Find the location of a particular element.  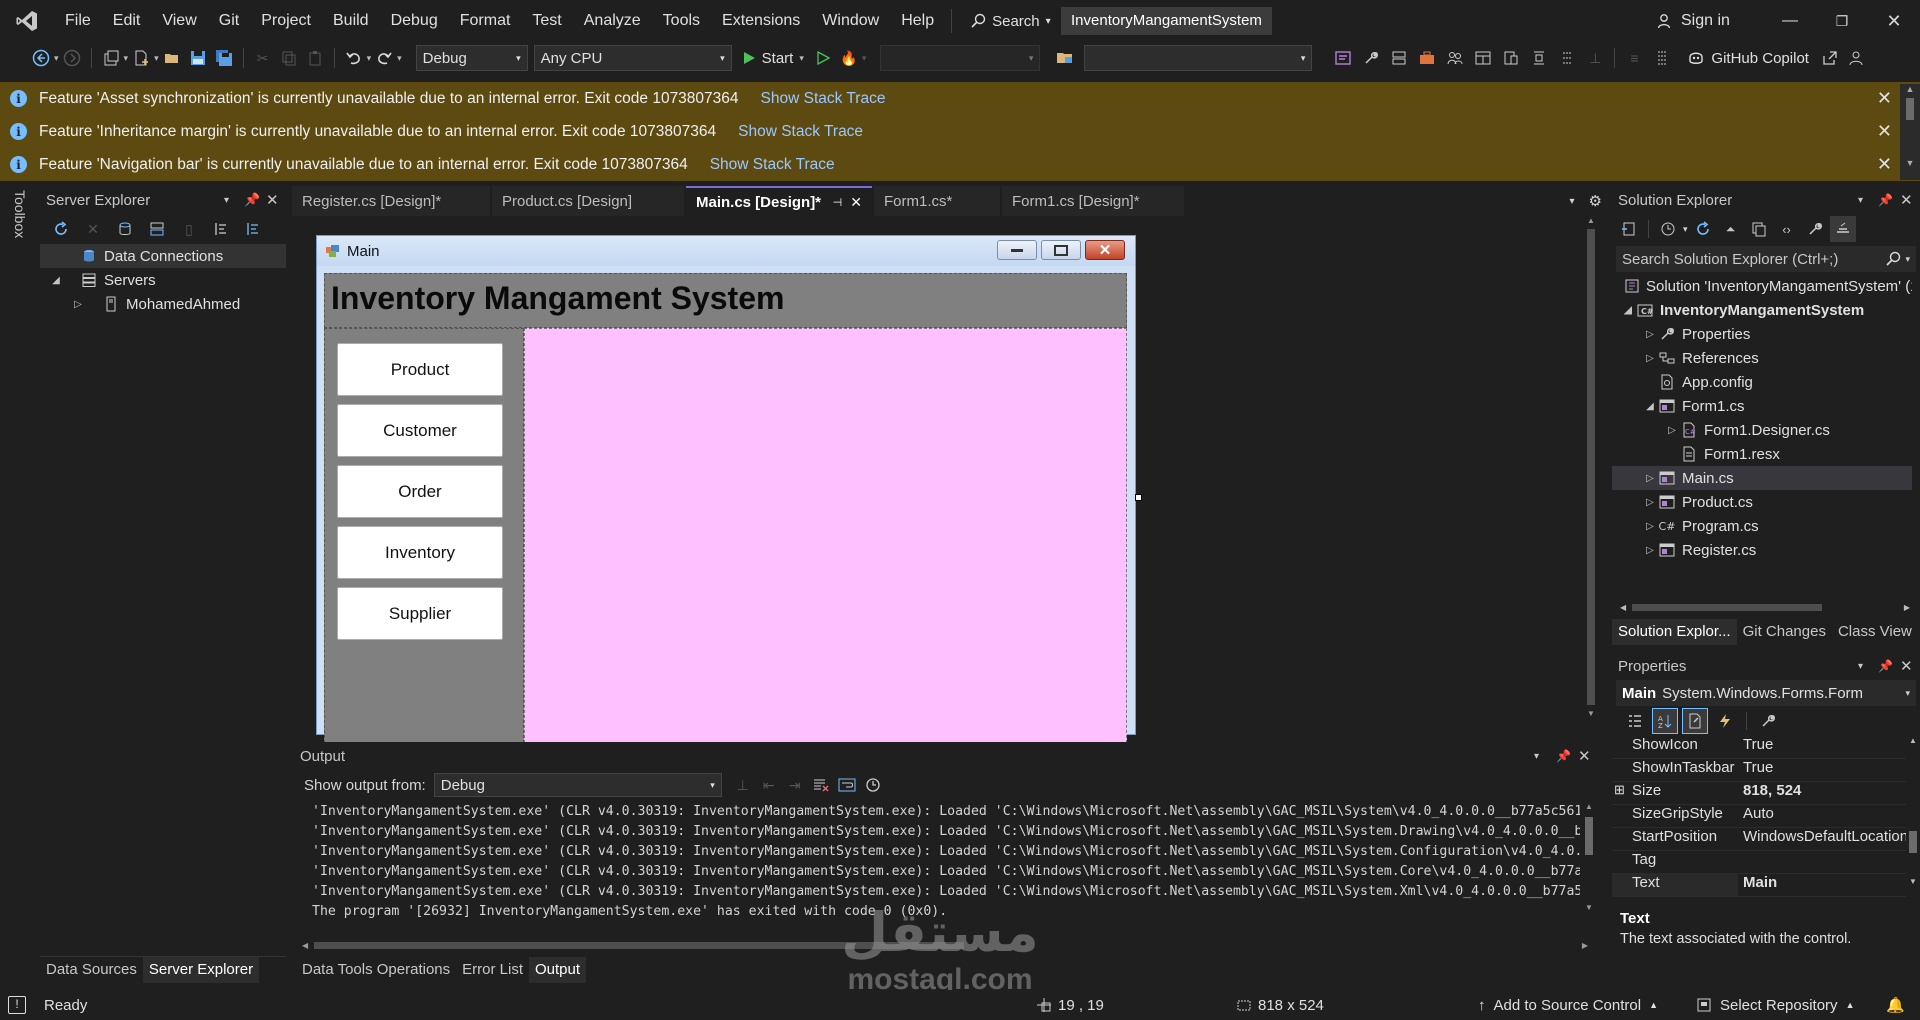

tree-node-register-cs: ▷ Register.cs is located at coordinates (1762, 550).